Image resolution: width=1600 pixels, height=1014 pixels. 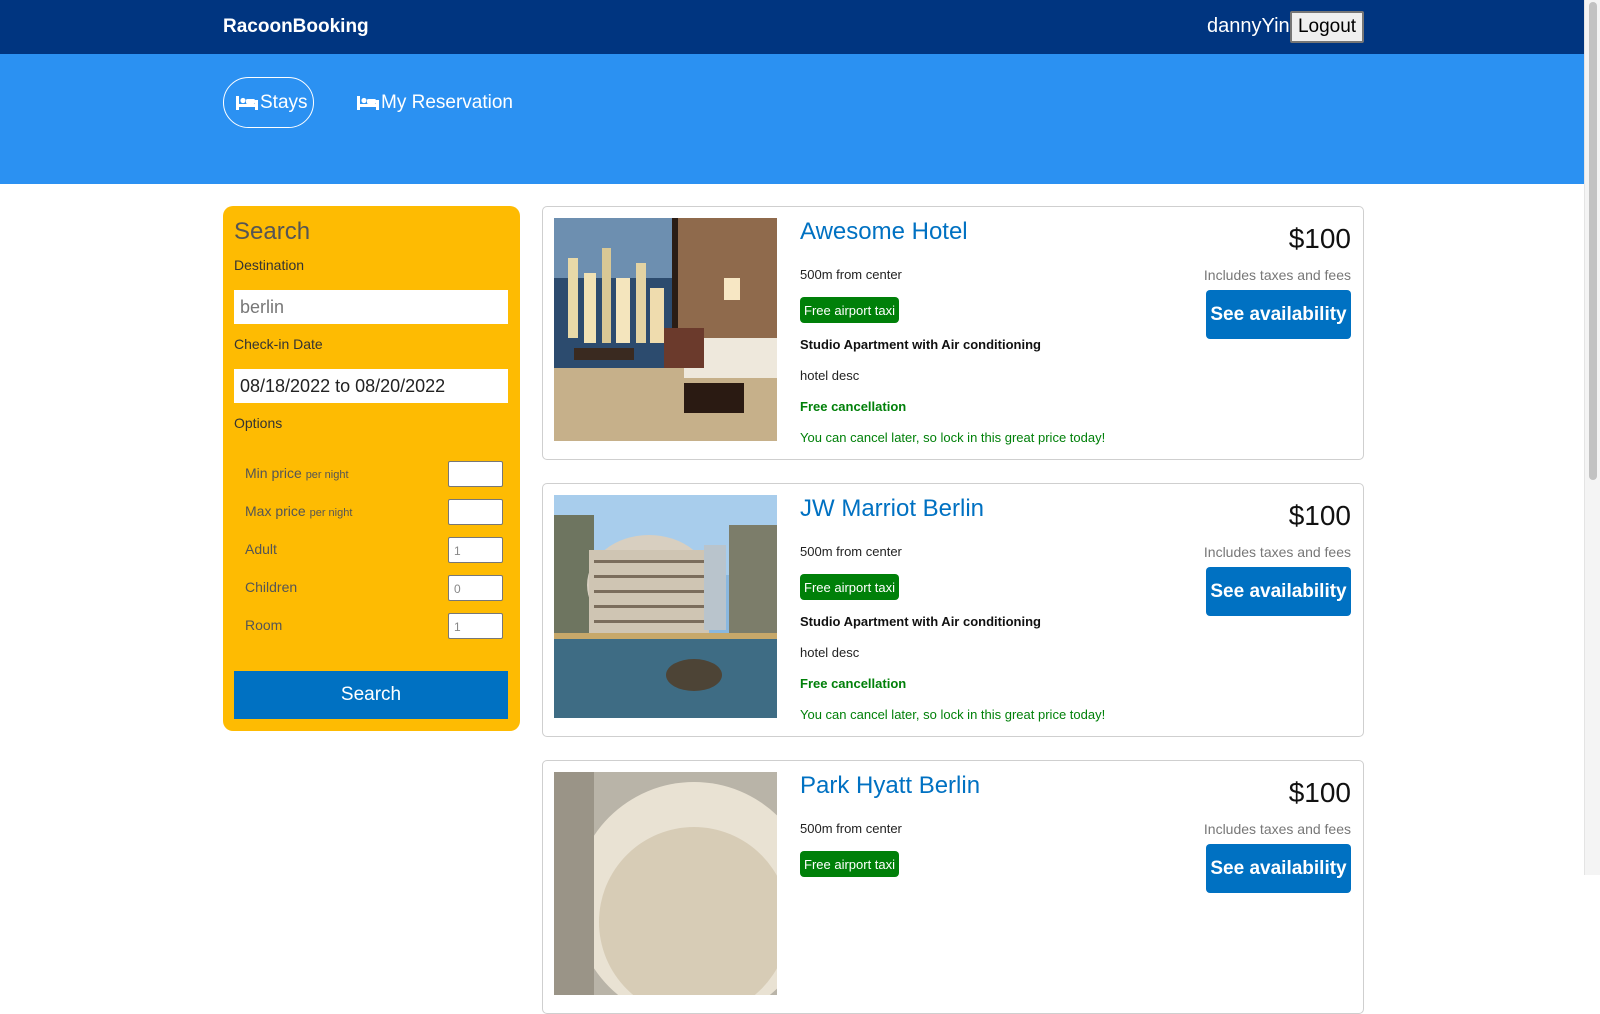 I want to click on max-price-input, so click(x=475, y=512).